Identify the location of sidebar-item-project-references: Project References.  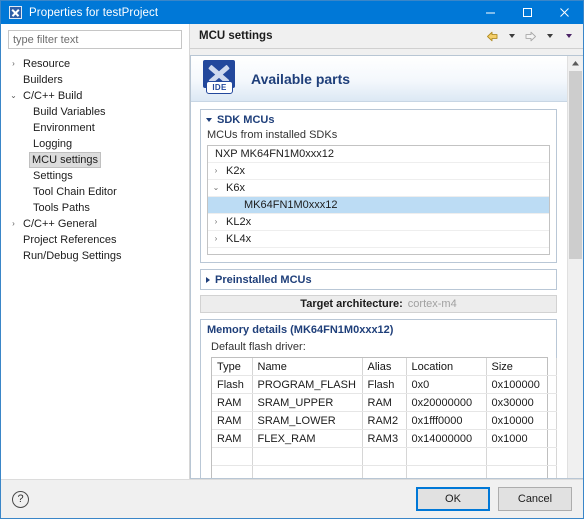
(95, 240).